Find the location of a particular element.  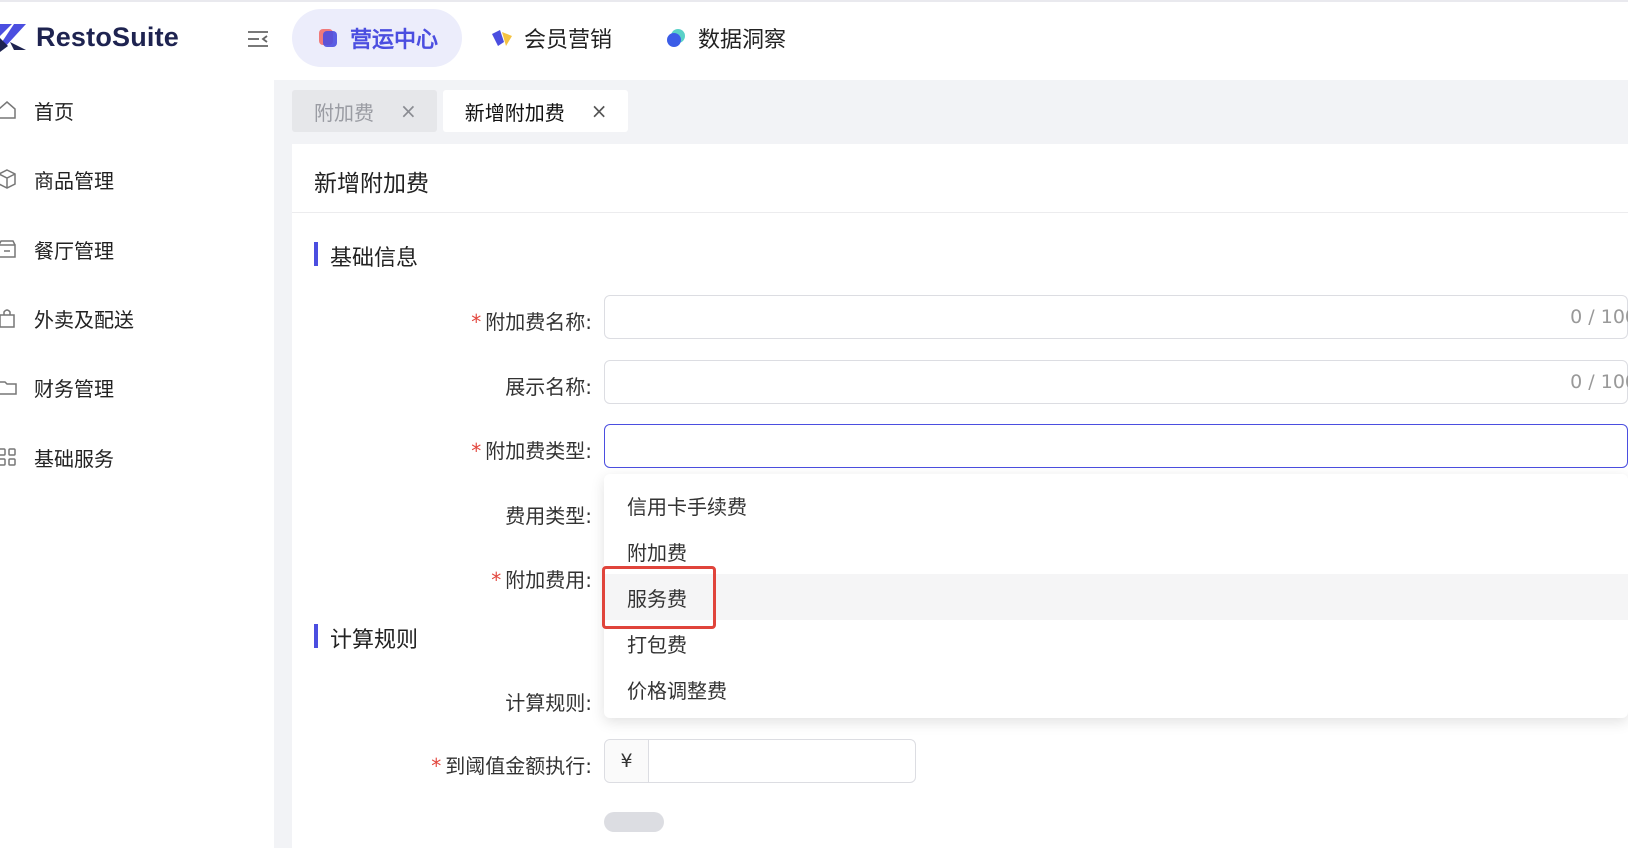

topnav-operations: 营运中心 is located at coordinates (377, 38).